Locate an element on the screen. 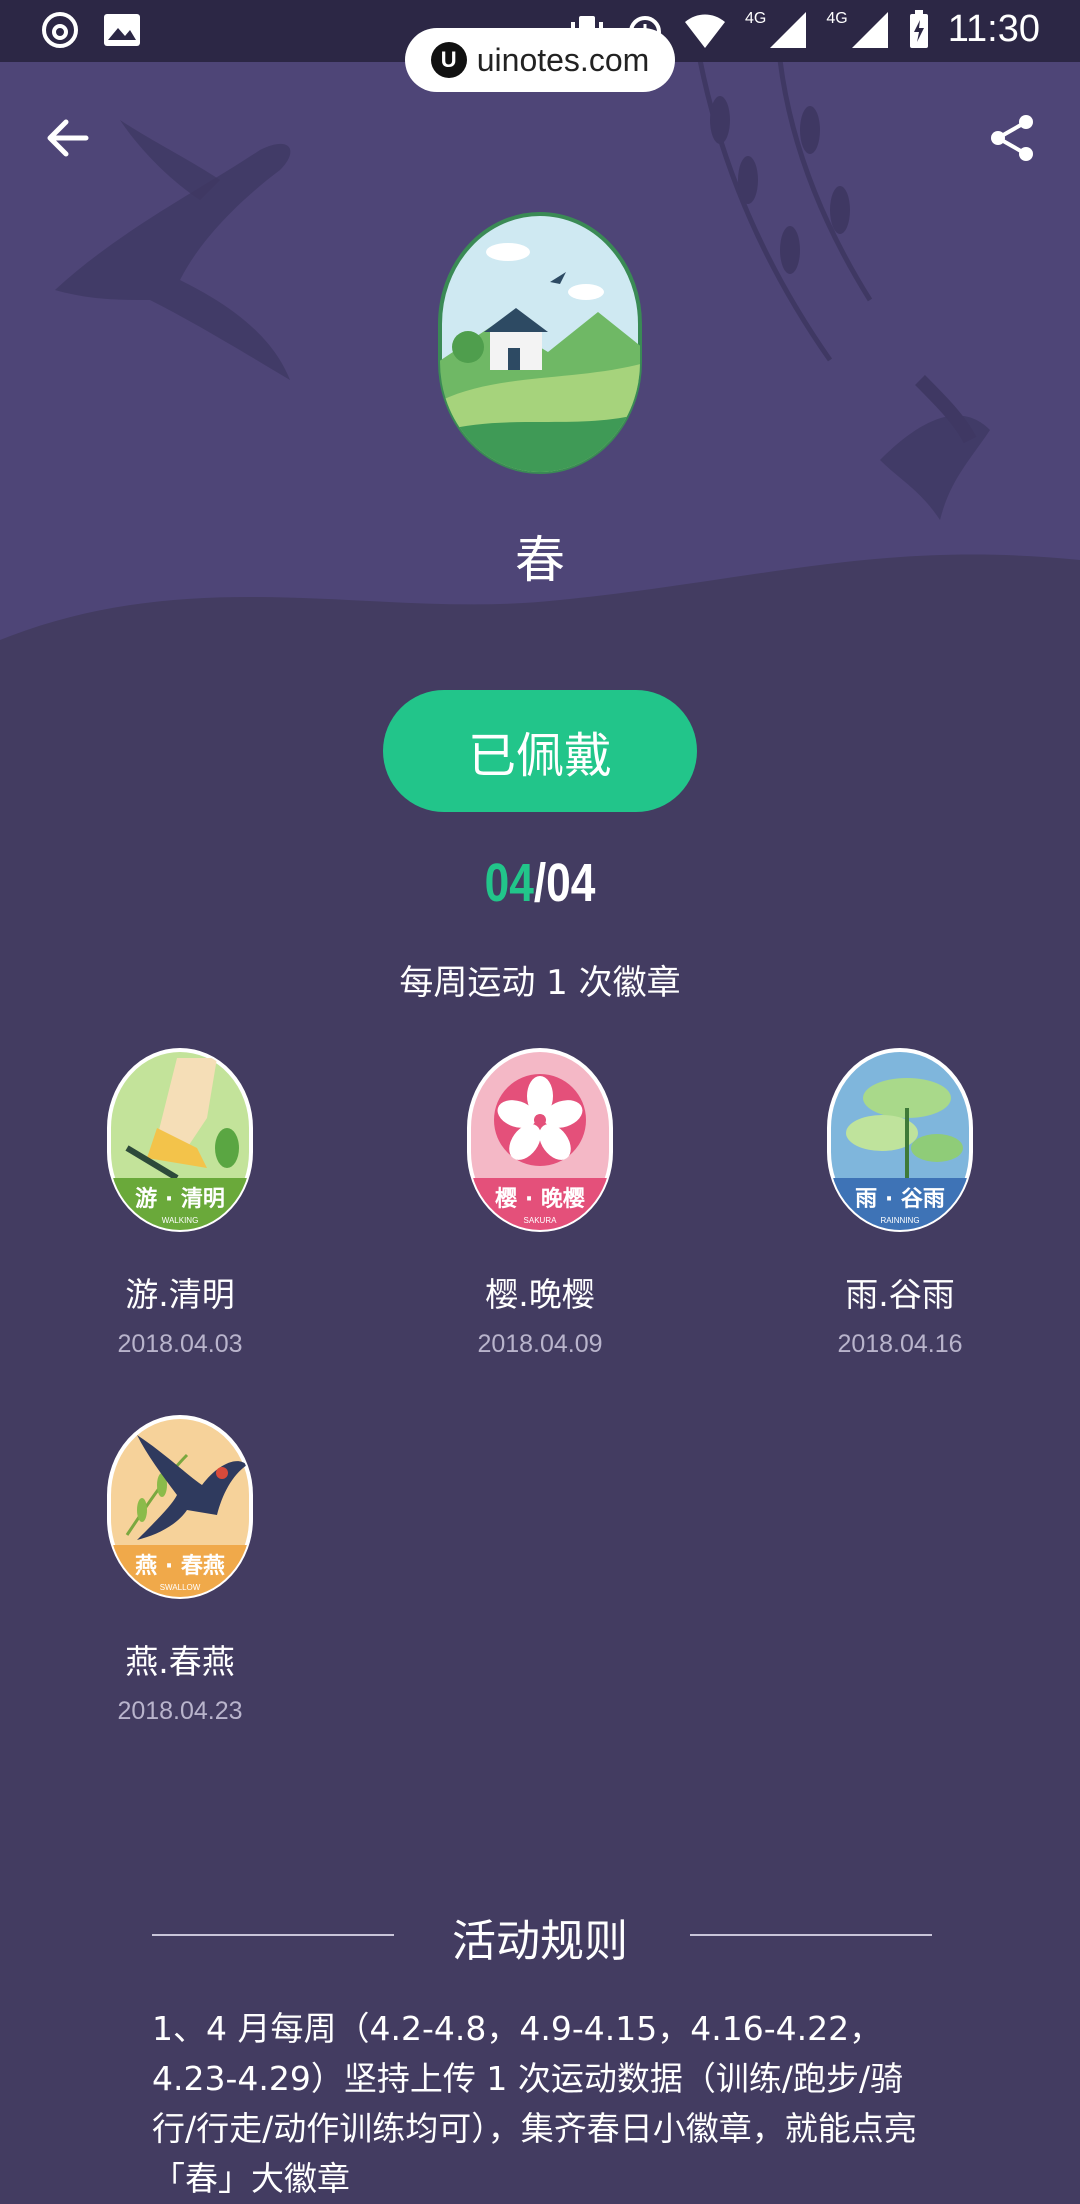  badge-date: 2018.04.09 is located at coordinates (540, 1344).